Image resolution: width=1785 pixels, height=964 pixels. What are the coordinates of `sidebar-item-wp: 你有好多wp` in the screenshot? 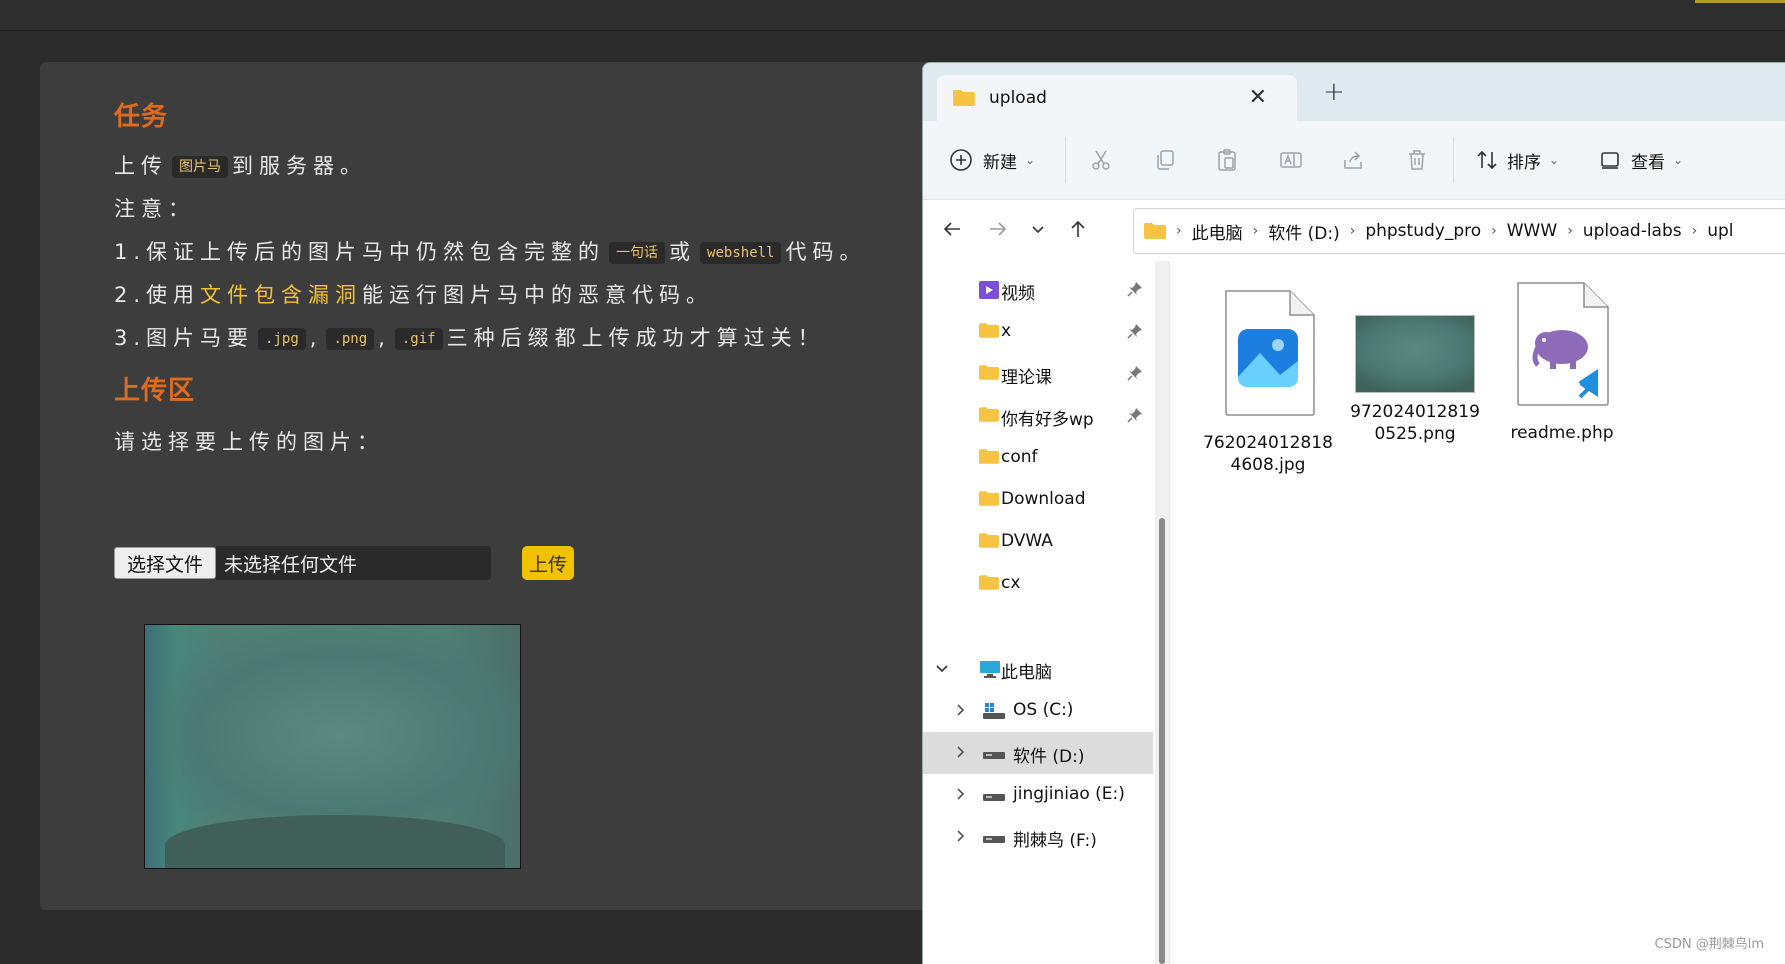 It's located at (1038, 416).